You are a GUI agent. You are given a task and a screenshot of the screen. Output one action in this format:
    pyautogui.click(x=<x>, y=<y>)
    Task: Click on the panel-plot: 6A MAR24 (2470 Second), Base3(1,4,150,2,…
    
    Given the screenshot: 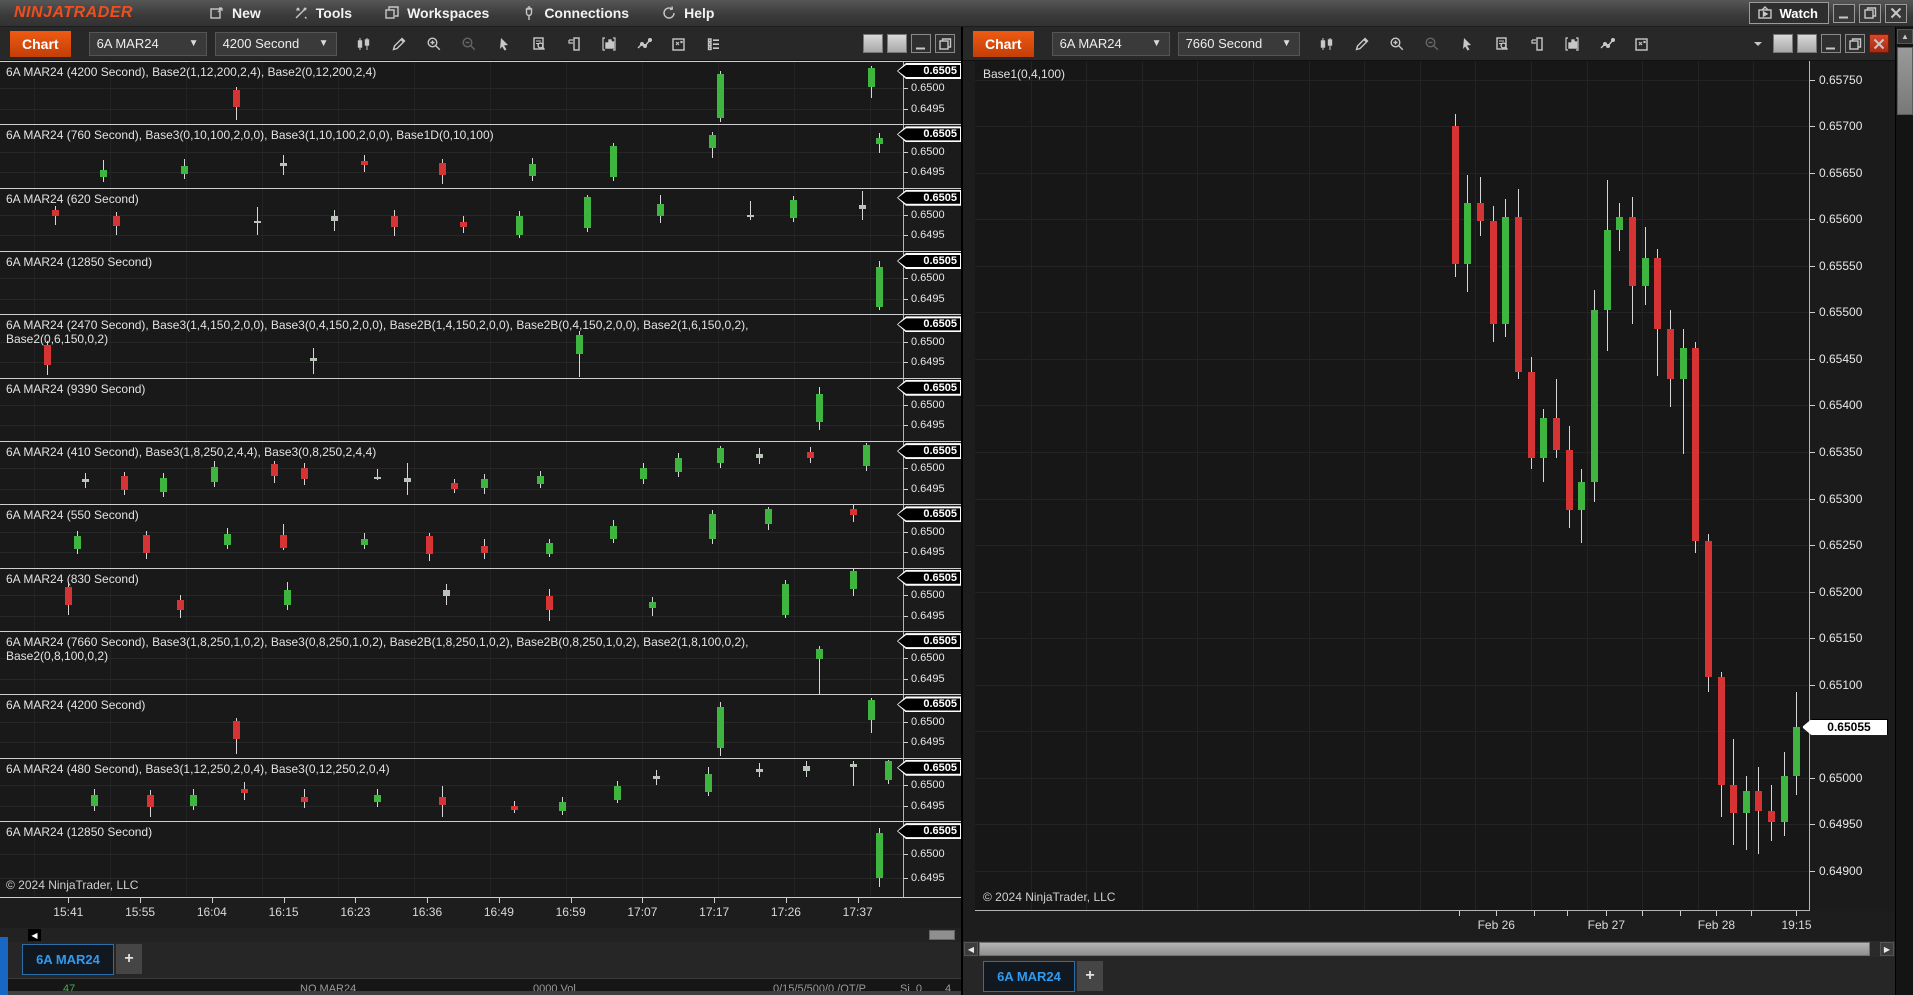 What is the action you would take?
    pyautogui.click(x=451, y=346)
    